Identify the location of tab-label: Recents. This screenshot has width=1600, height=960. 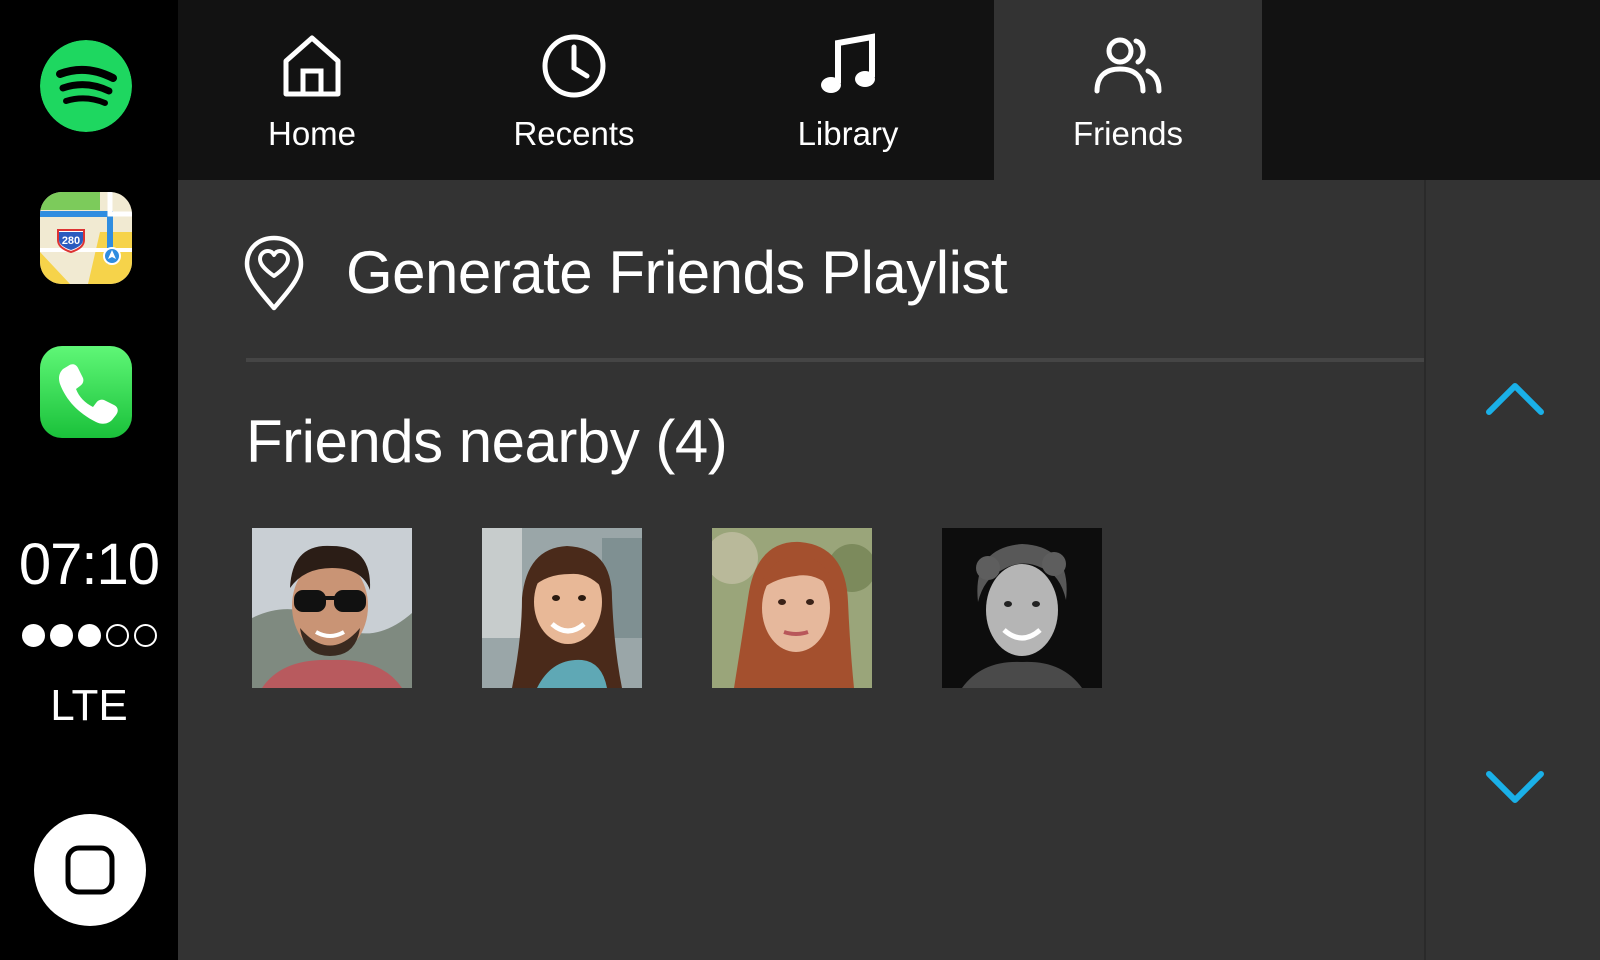
(574, 133).